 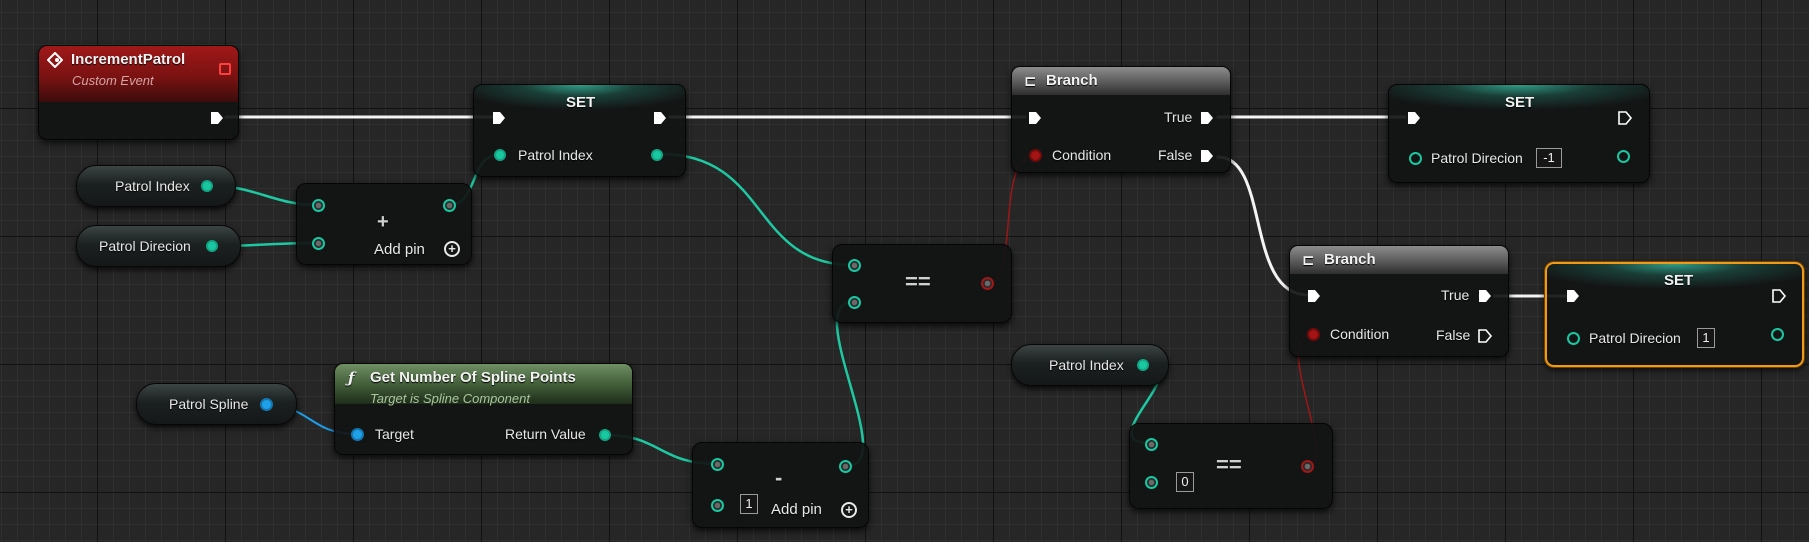 What do you see at coordinates (545, 434) in the screenshot?
I see `spline-return-label: Return Value` at bounding box center [545, 434].